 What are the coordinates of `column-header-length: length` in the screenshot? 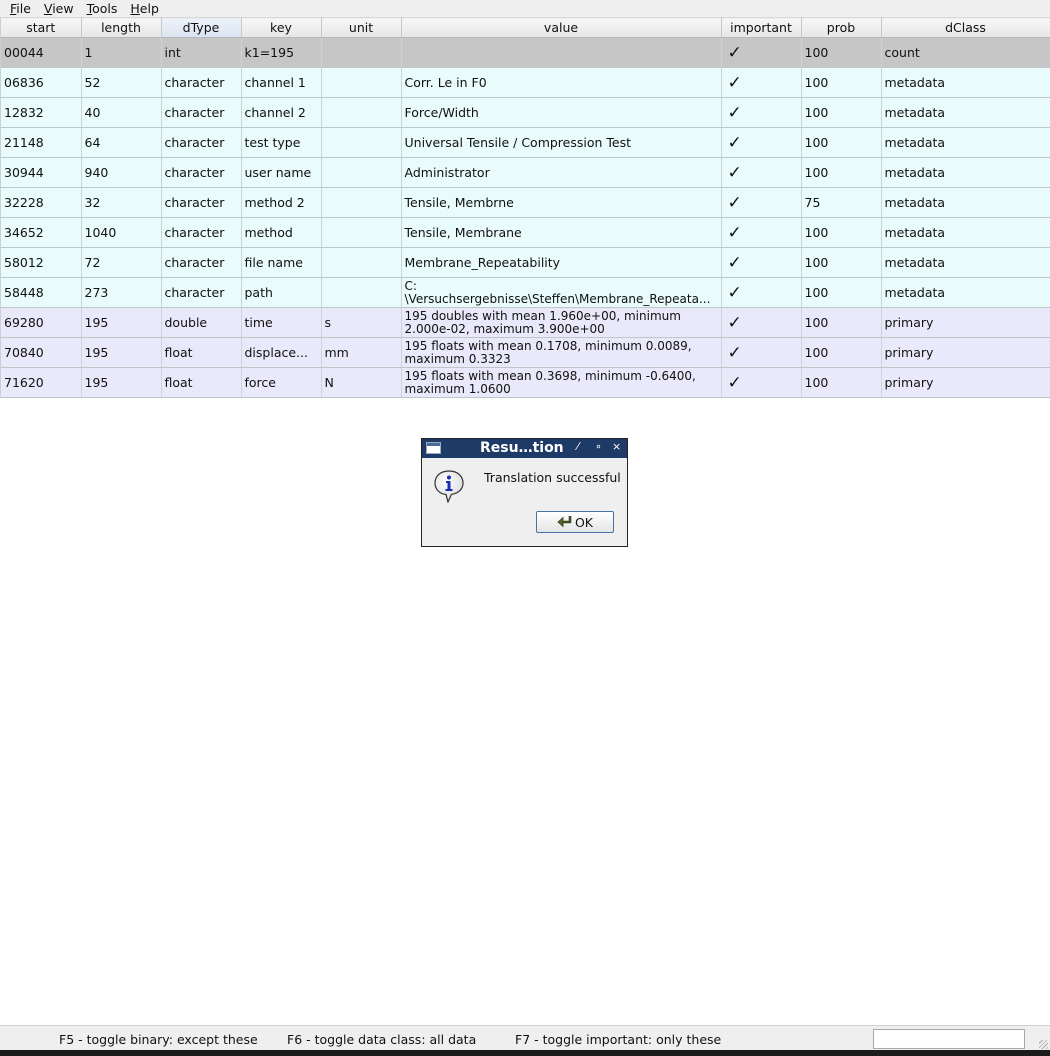 It's located at (121, 27).